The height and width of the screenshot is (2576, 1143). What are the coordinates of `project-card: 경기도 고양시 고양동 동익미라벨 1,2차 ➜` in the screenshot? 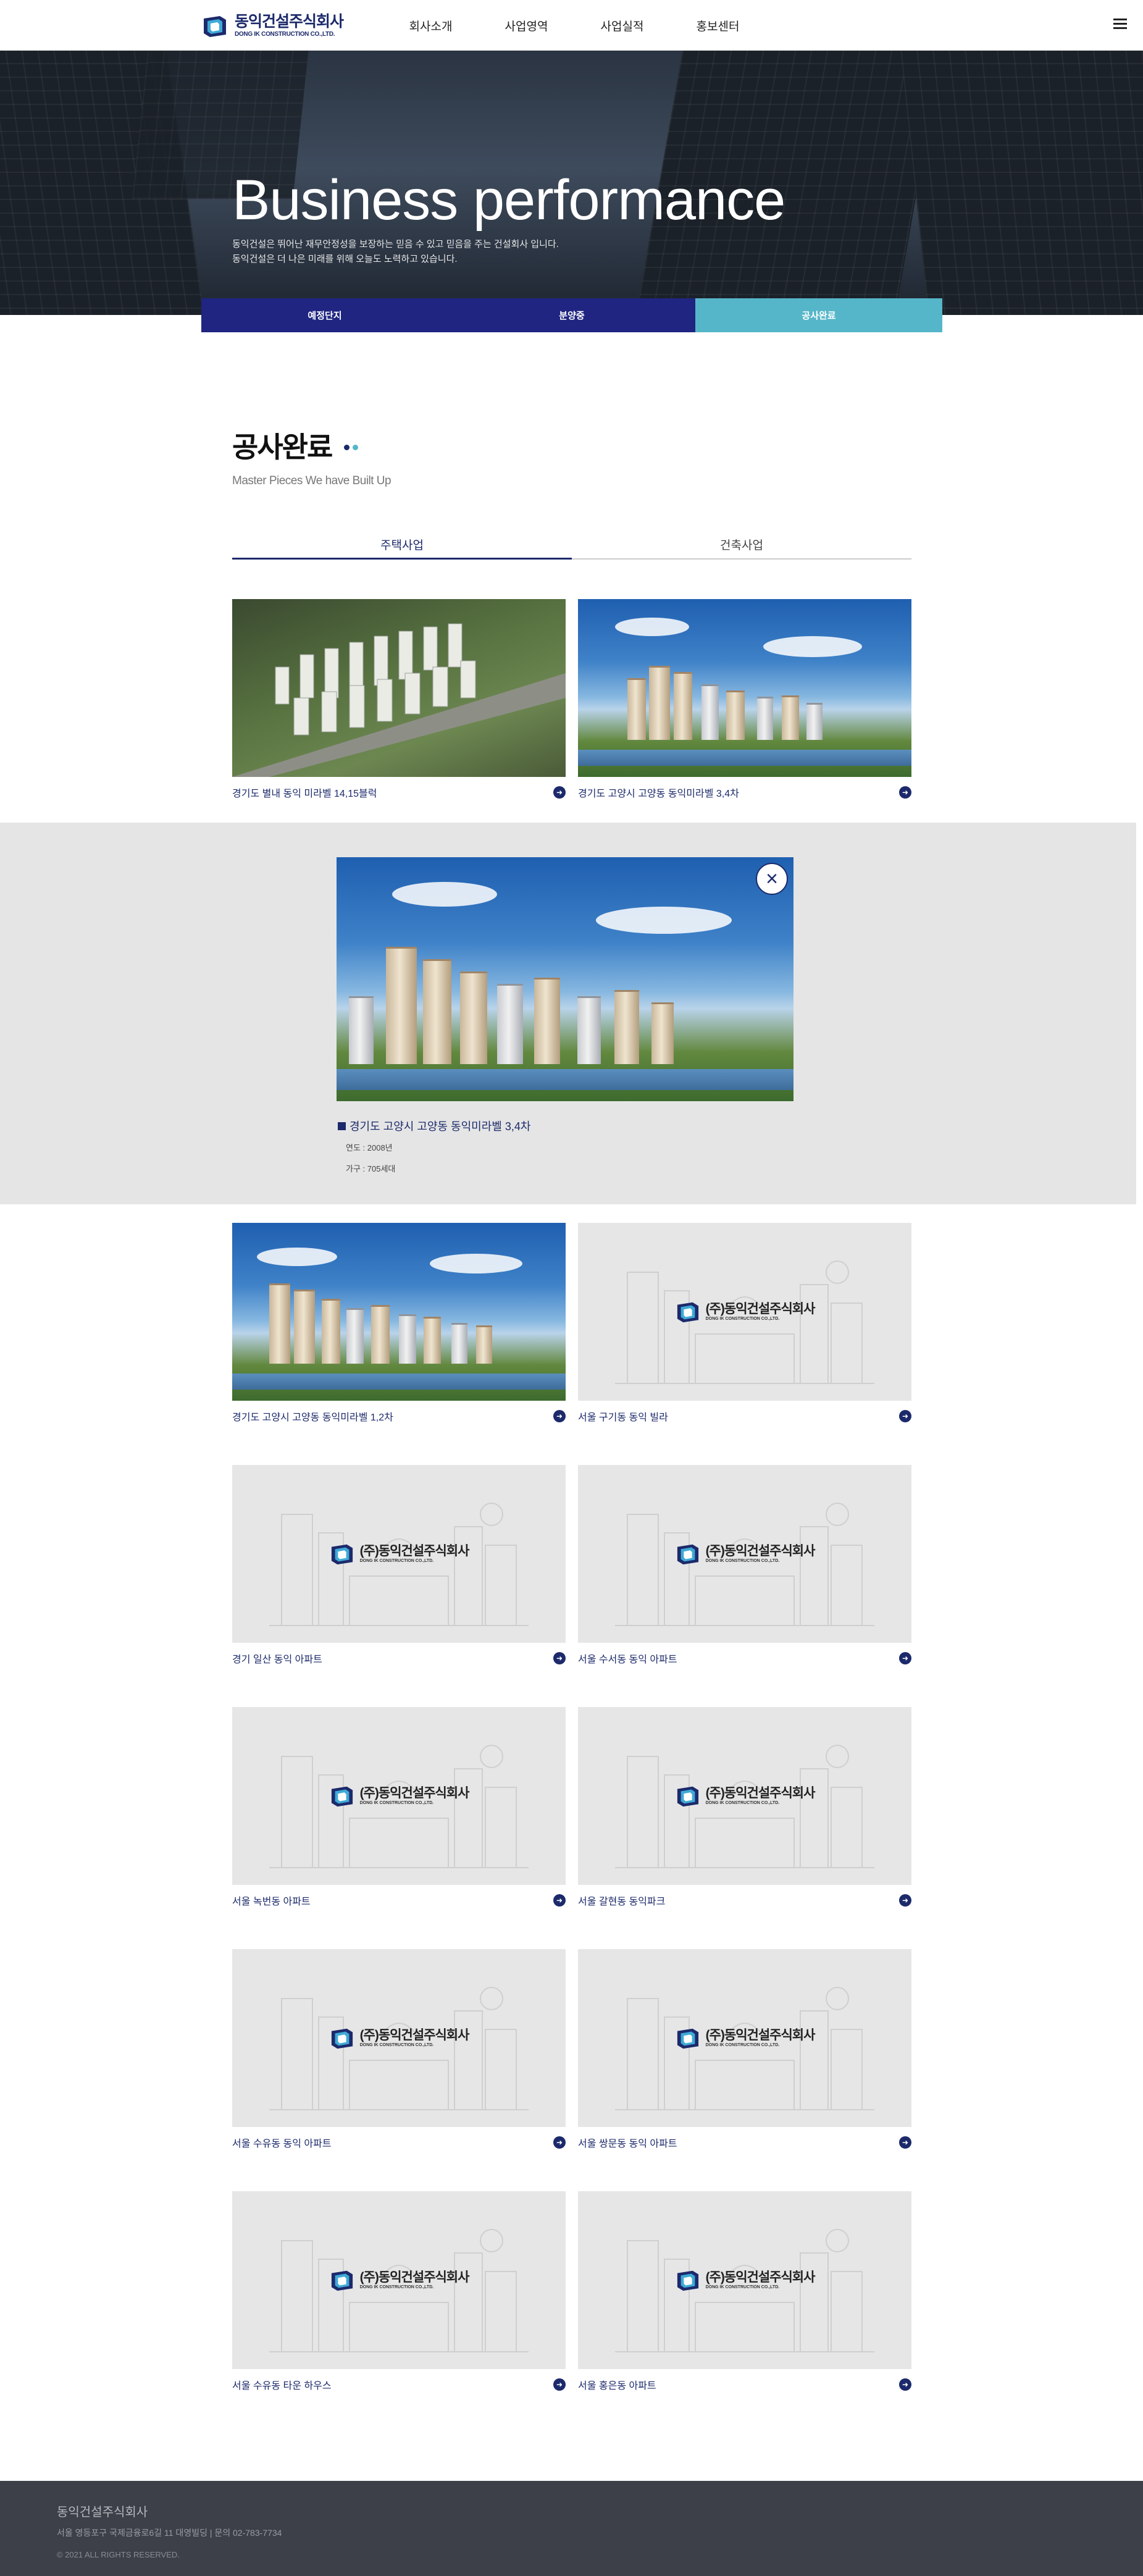 It's located at (399, 1325).